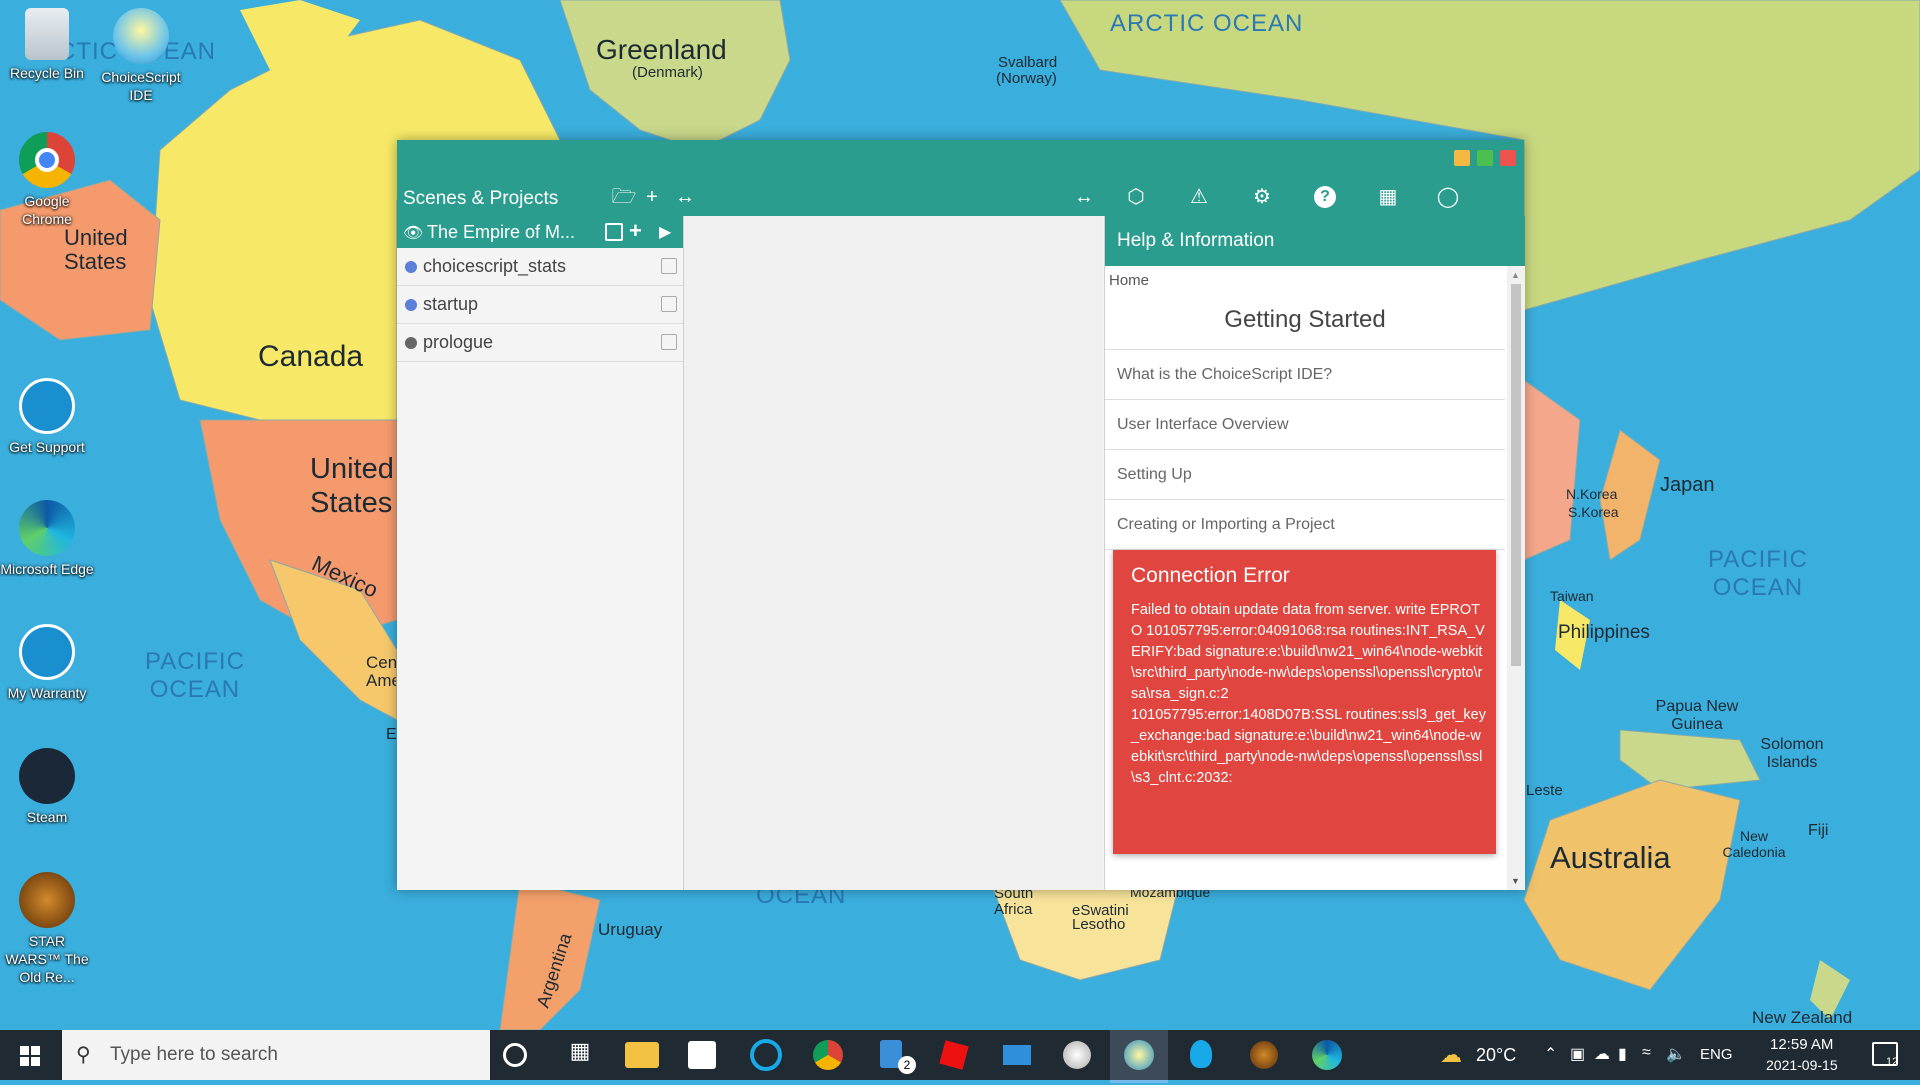 The image size is (1920, 1085). What do you see at coordinates (1305, 425) in the screenshot?
I see `help-link-ui-overview: User Interface Overview` at bounding box center [1305, 425].